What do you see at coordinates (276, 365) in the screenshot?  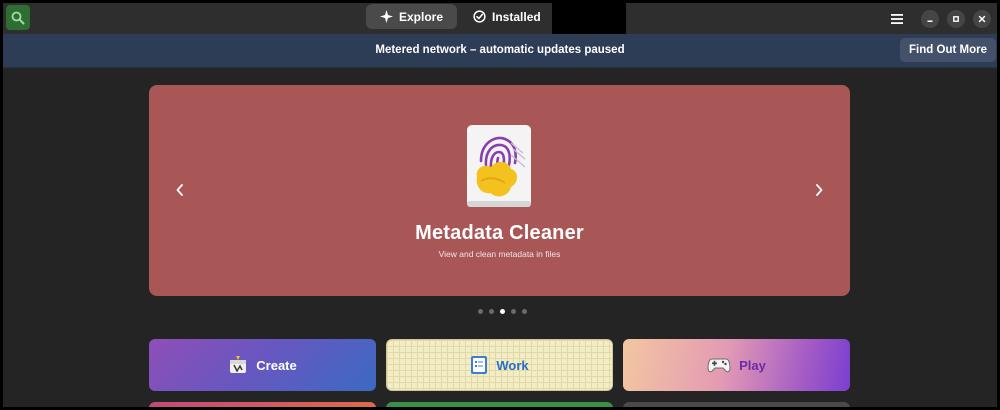 I see `category-create-label: Create` at bounding box center [276, 365].